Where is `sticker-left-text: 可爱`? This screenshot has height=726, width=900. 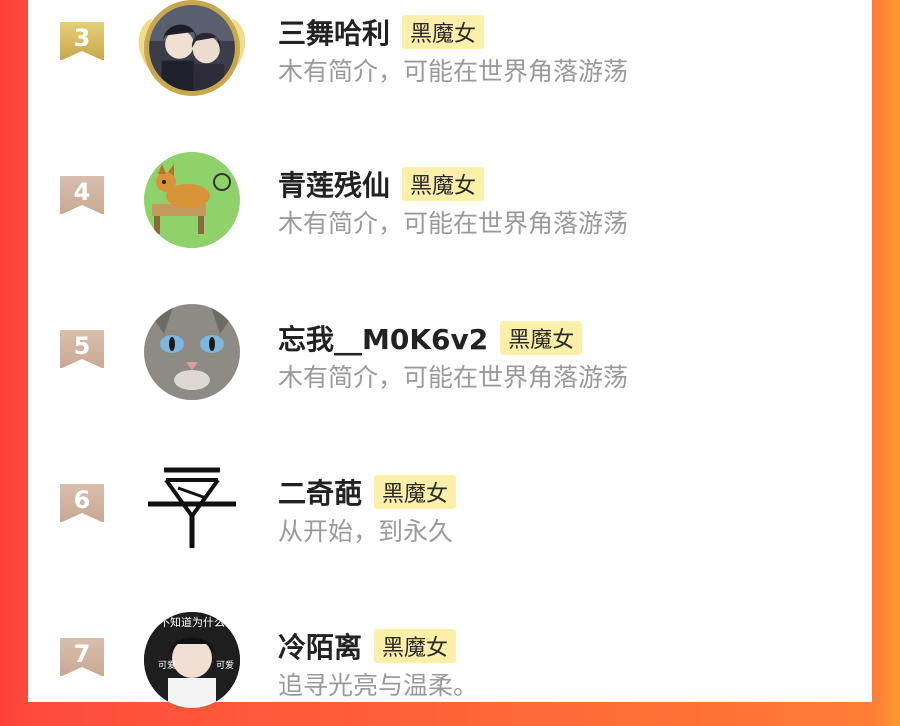 sticker-left-text: 可爱 is located at coordinates (167, 665).